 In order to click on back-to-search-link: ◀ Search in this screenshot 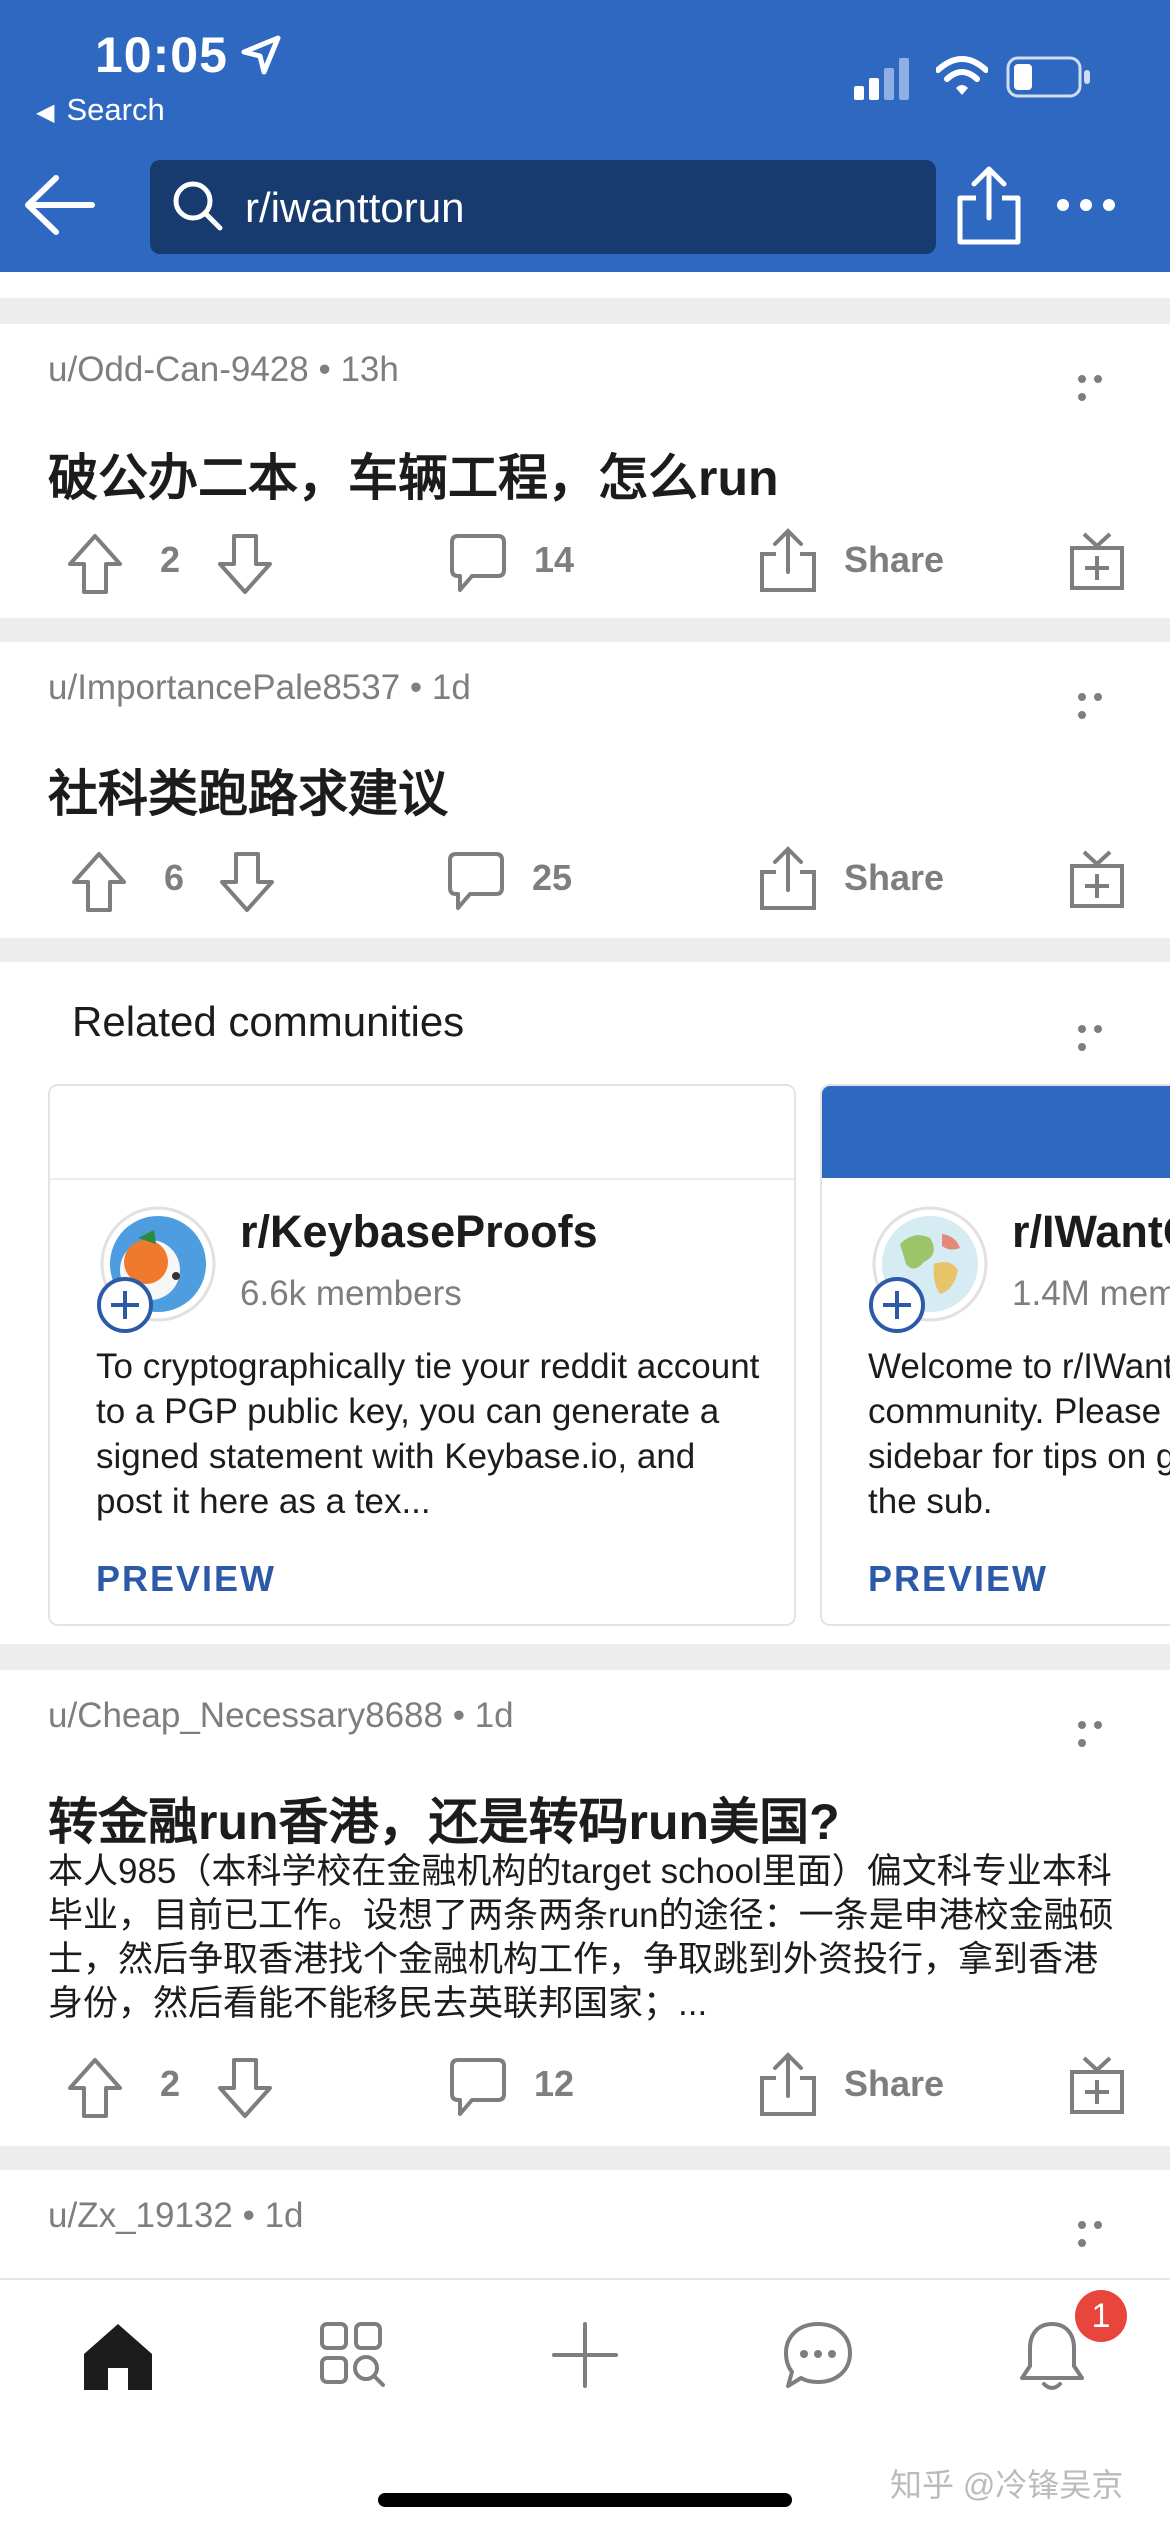, I will do `click(100, 110)`.